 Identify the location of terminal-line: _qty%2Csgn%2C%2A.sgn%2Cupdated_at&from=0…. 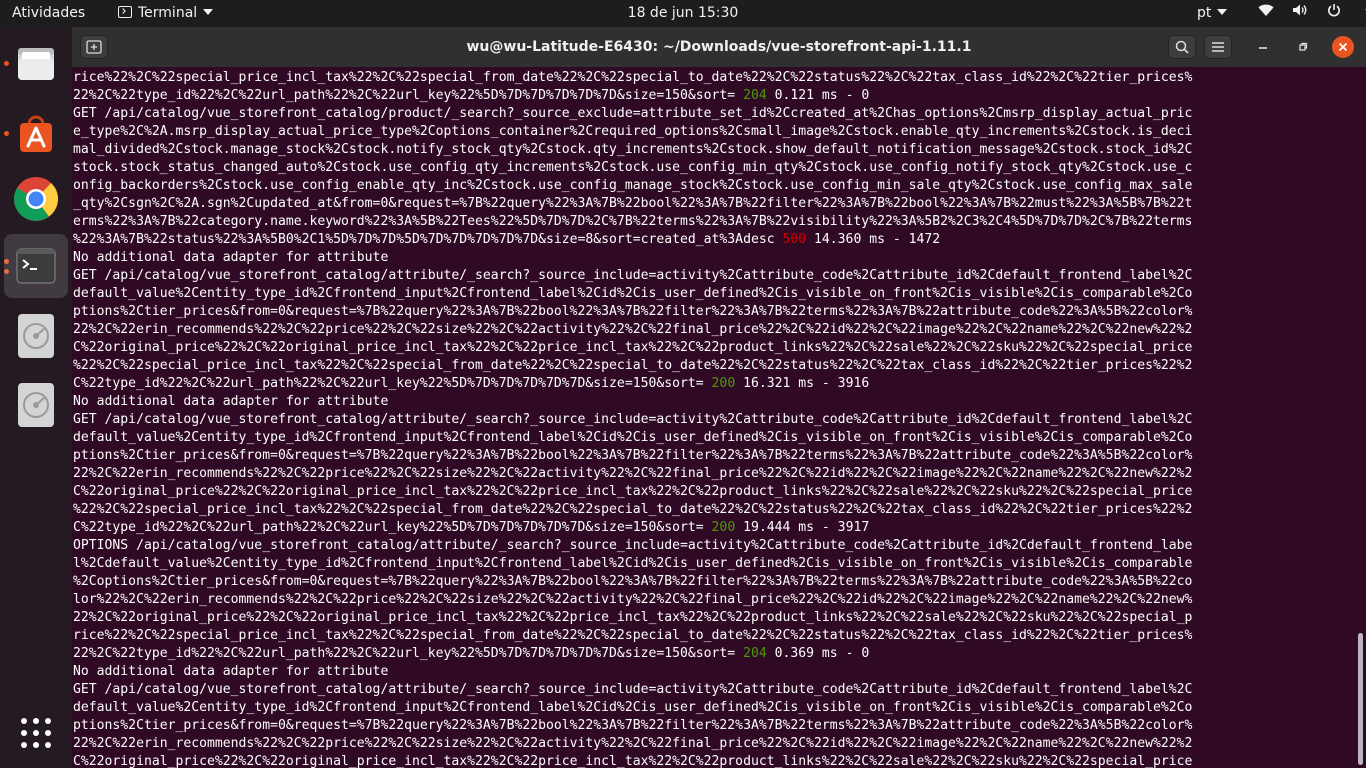
(713, 204).